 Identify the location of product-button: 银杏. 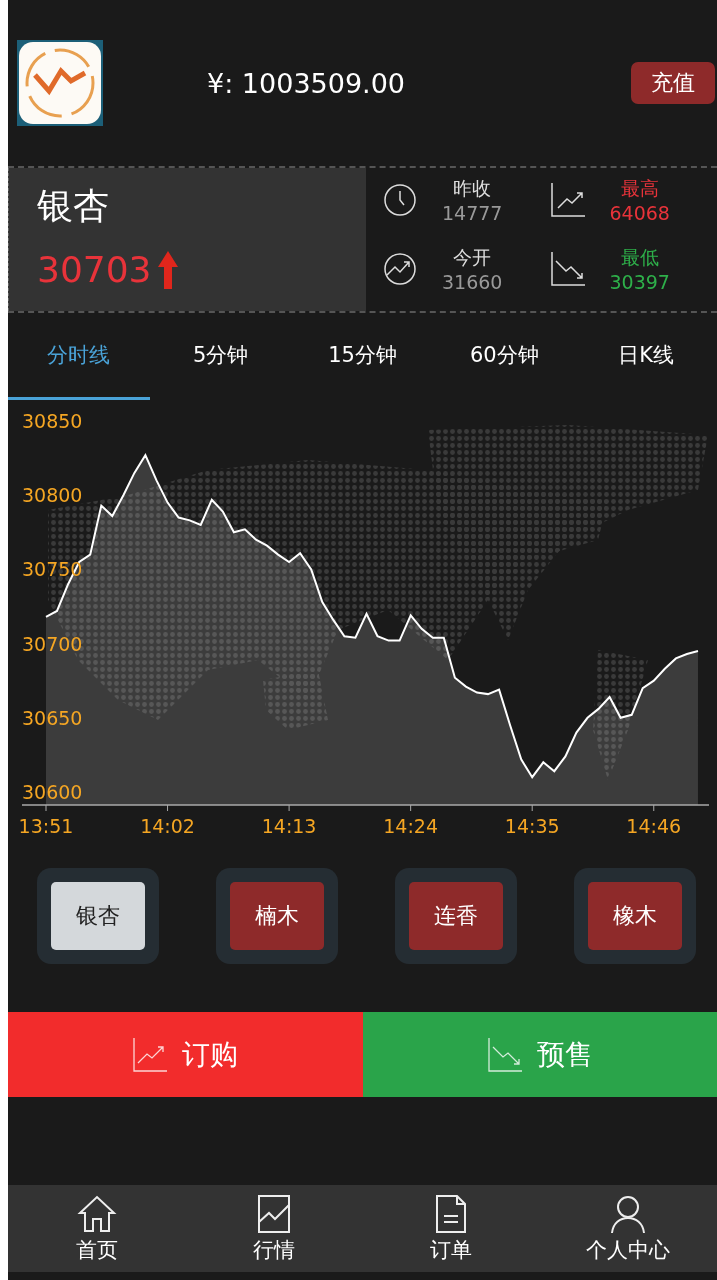
(98, 916).